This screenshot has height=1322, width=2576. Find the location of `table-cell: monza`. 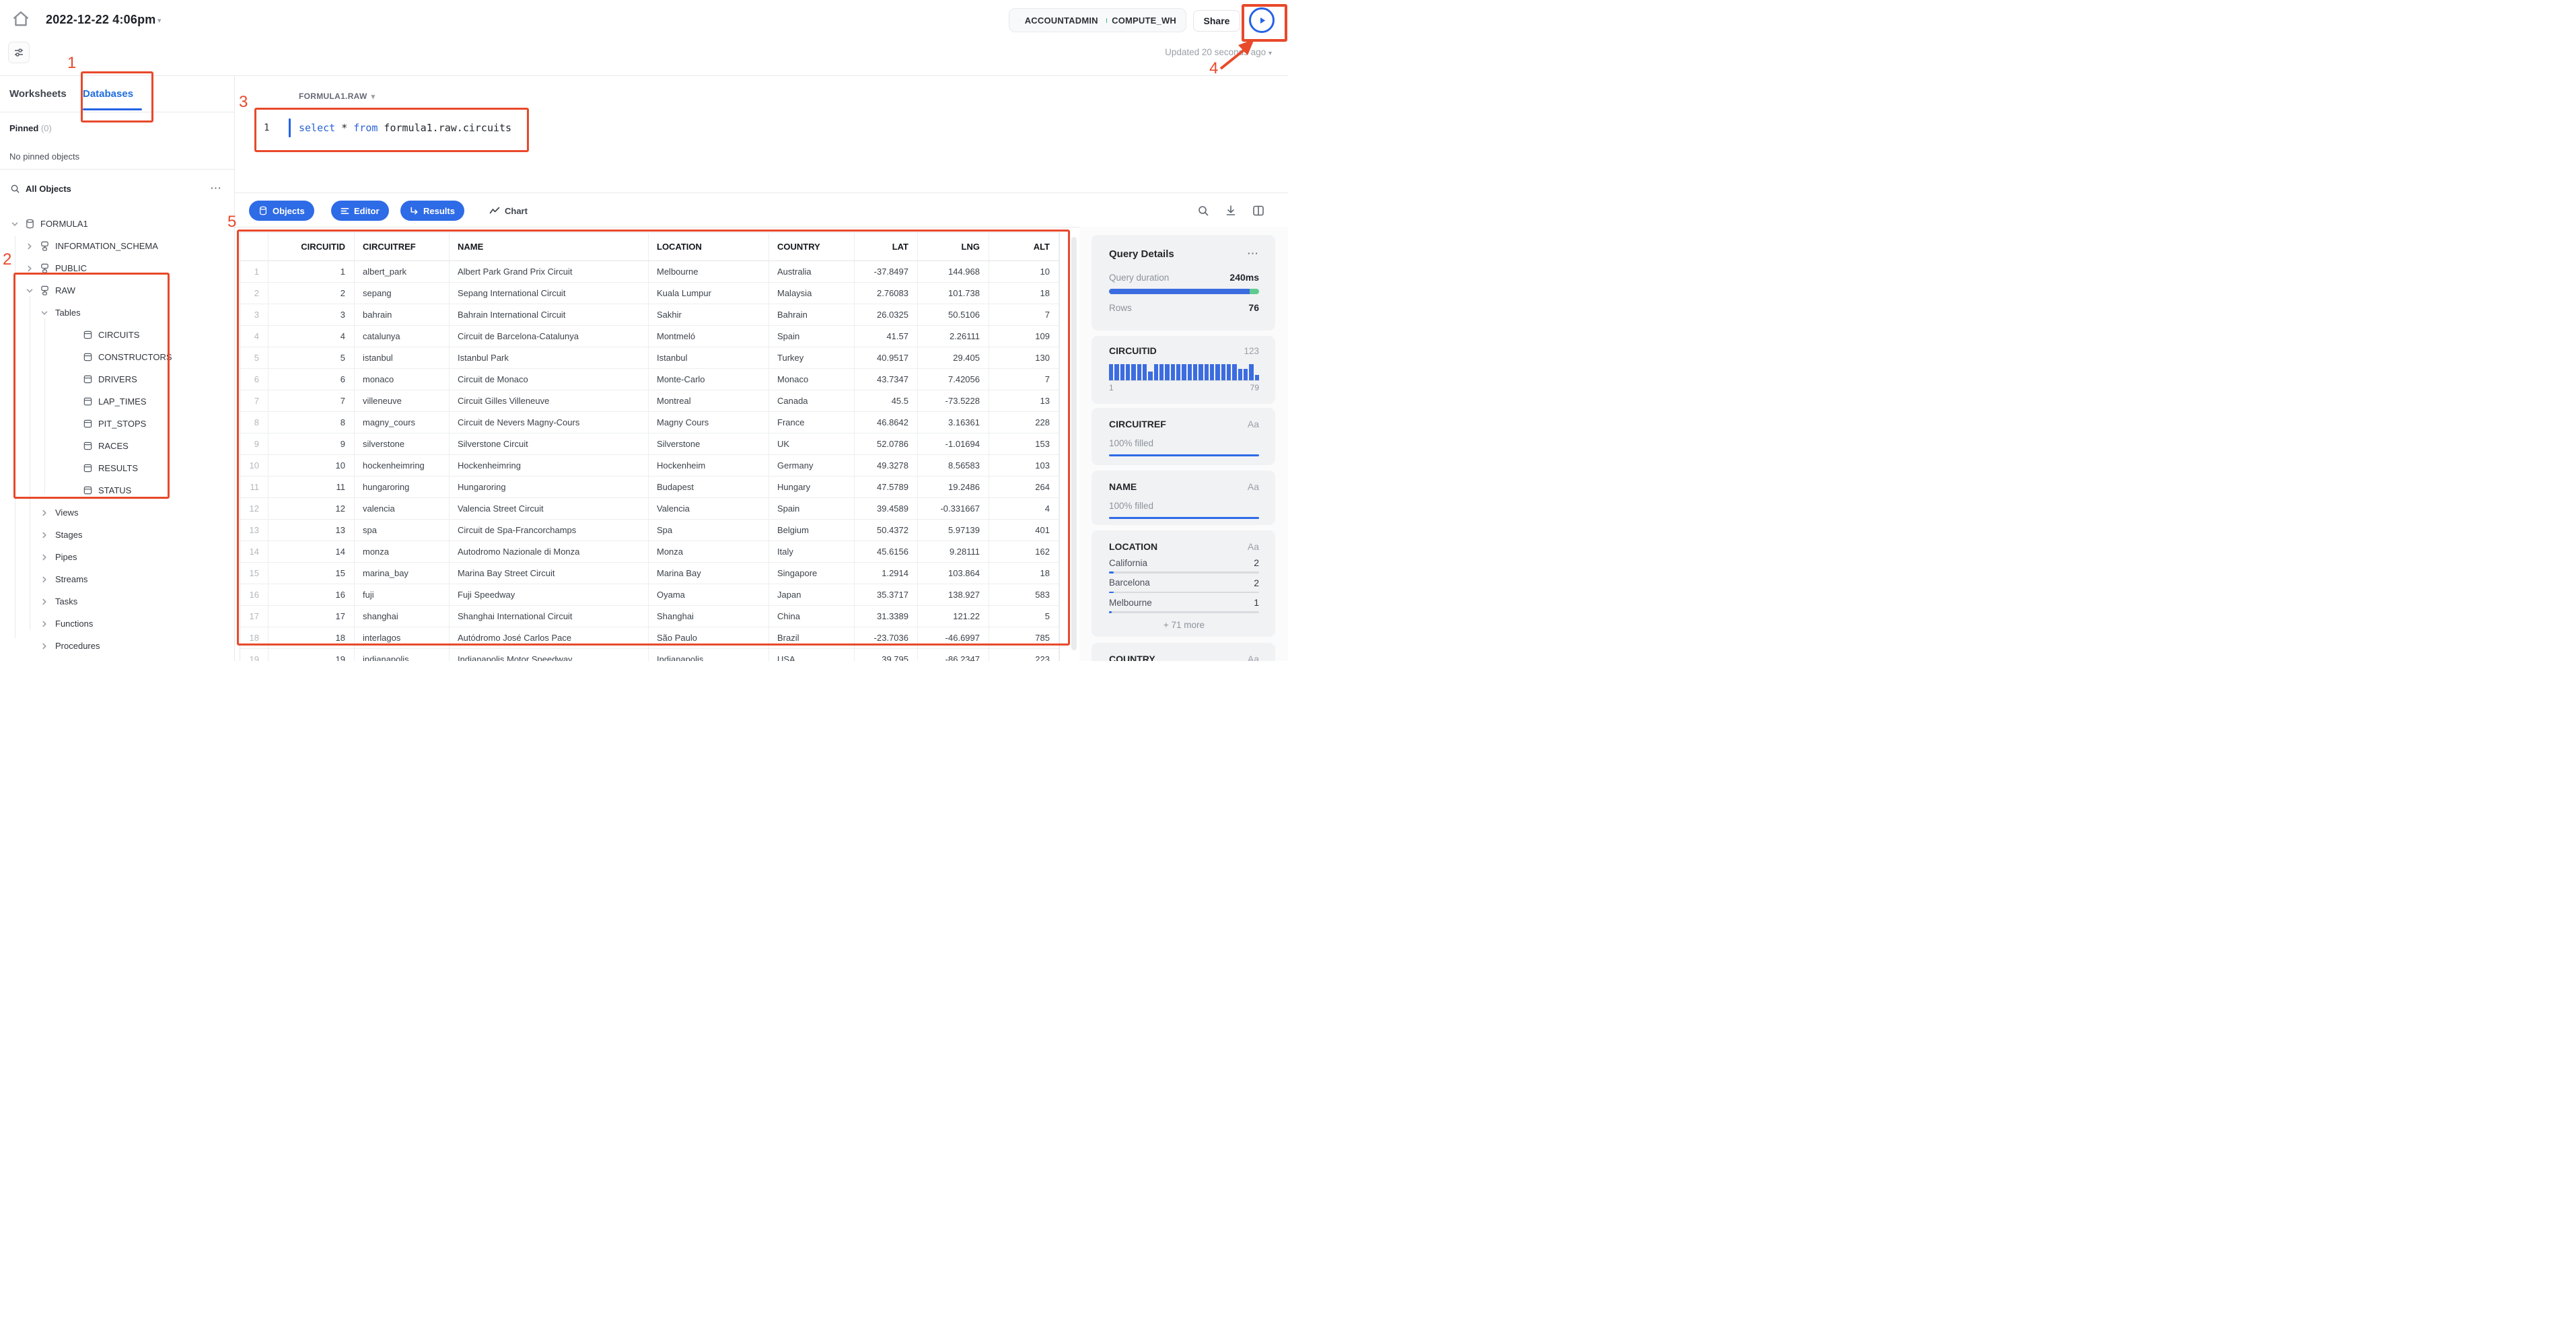

table-cell: monza is located at coordinates (402, 552).